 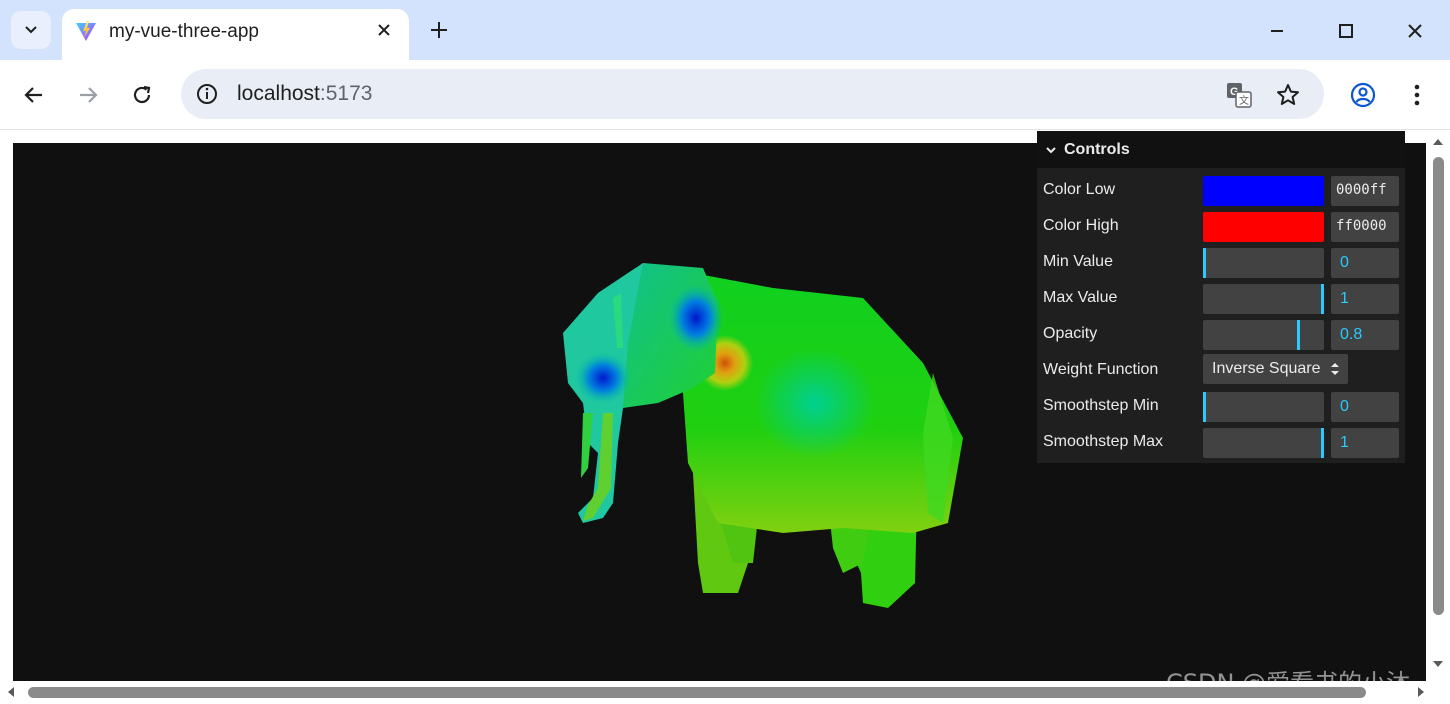 I want to click on scroll-right-arrow-icon, so click(x=1421, y=692).